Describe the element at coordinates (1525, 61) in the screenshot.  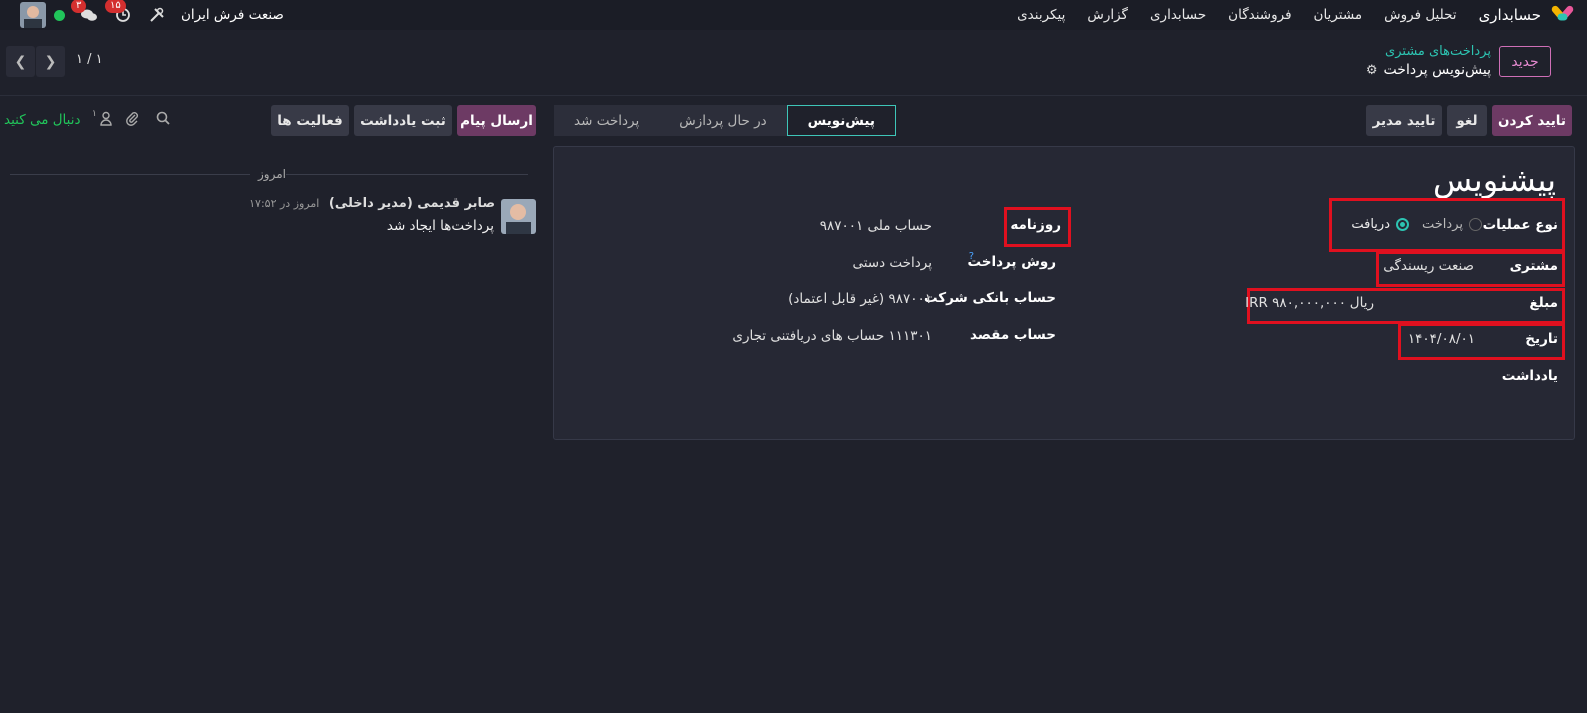
I see `new-button: جدید` at that location.